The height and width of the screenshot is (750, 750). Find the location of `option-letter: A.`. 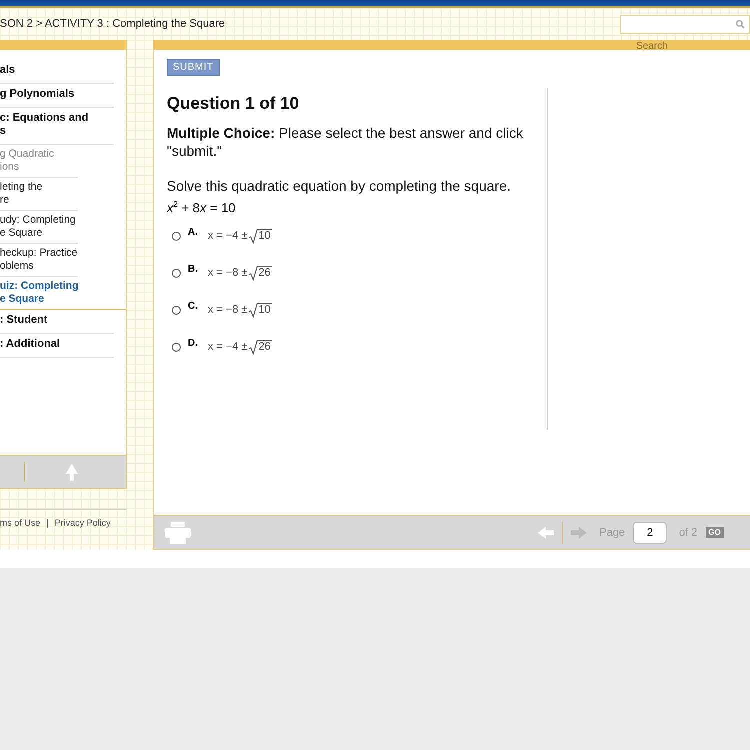

option-letter: A. is located at coordinates (193, 232).